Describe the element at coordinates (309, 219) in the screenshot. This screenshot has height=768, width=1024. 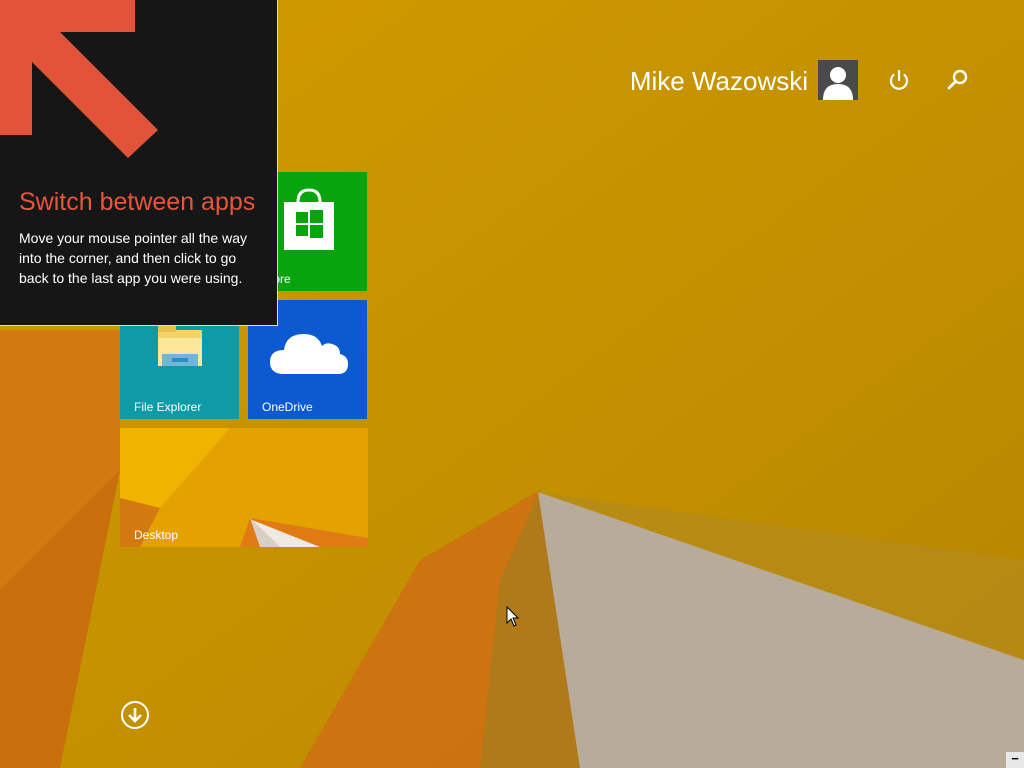
I see `store-icon` at that location.